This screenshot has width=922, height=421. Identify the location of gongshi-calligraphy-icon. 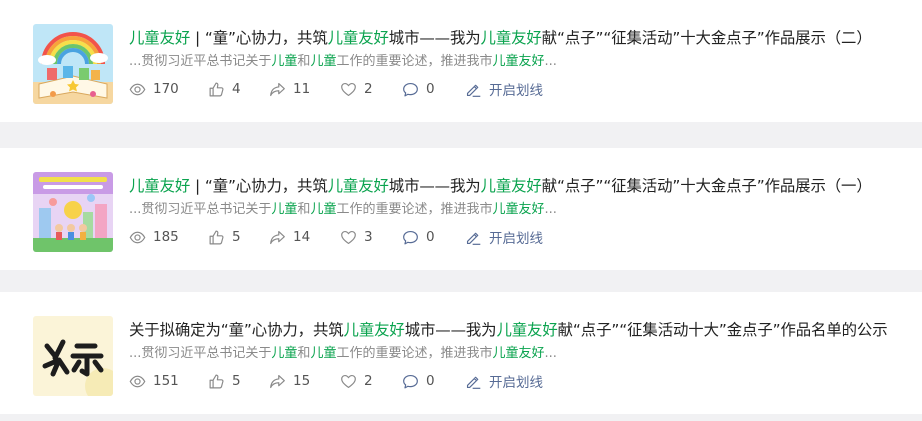
(73, 356).